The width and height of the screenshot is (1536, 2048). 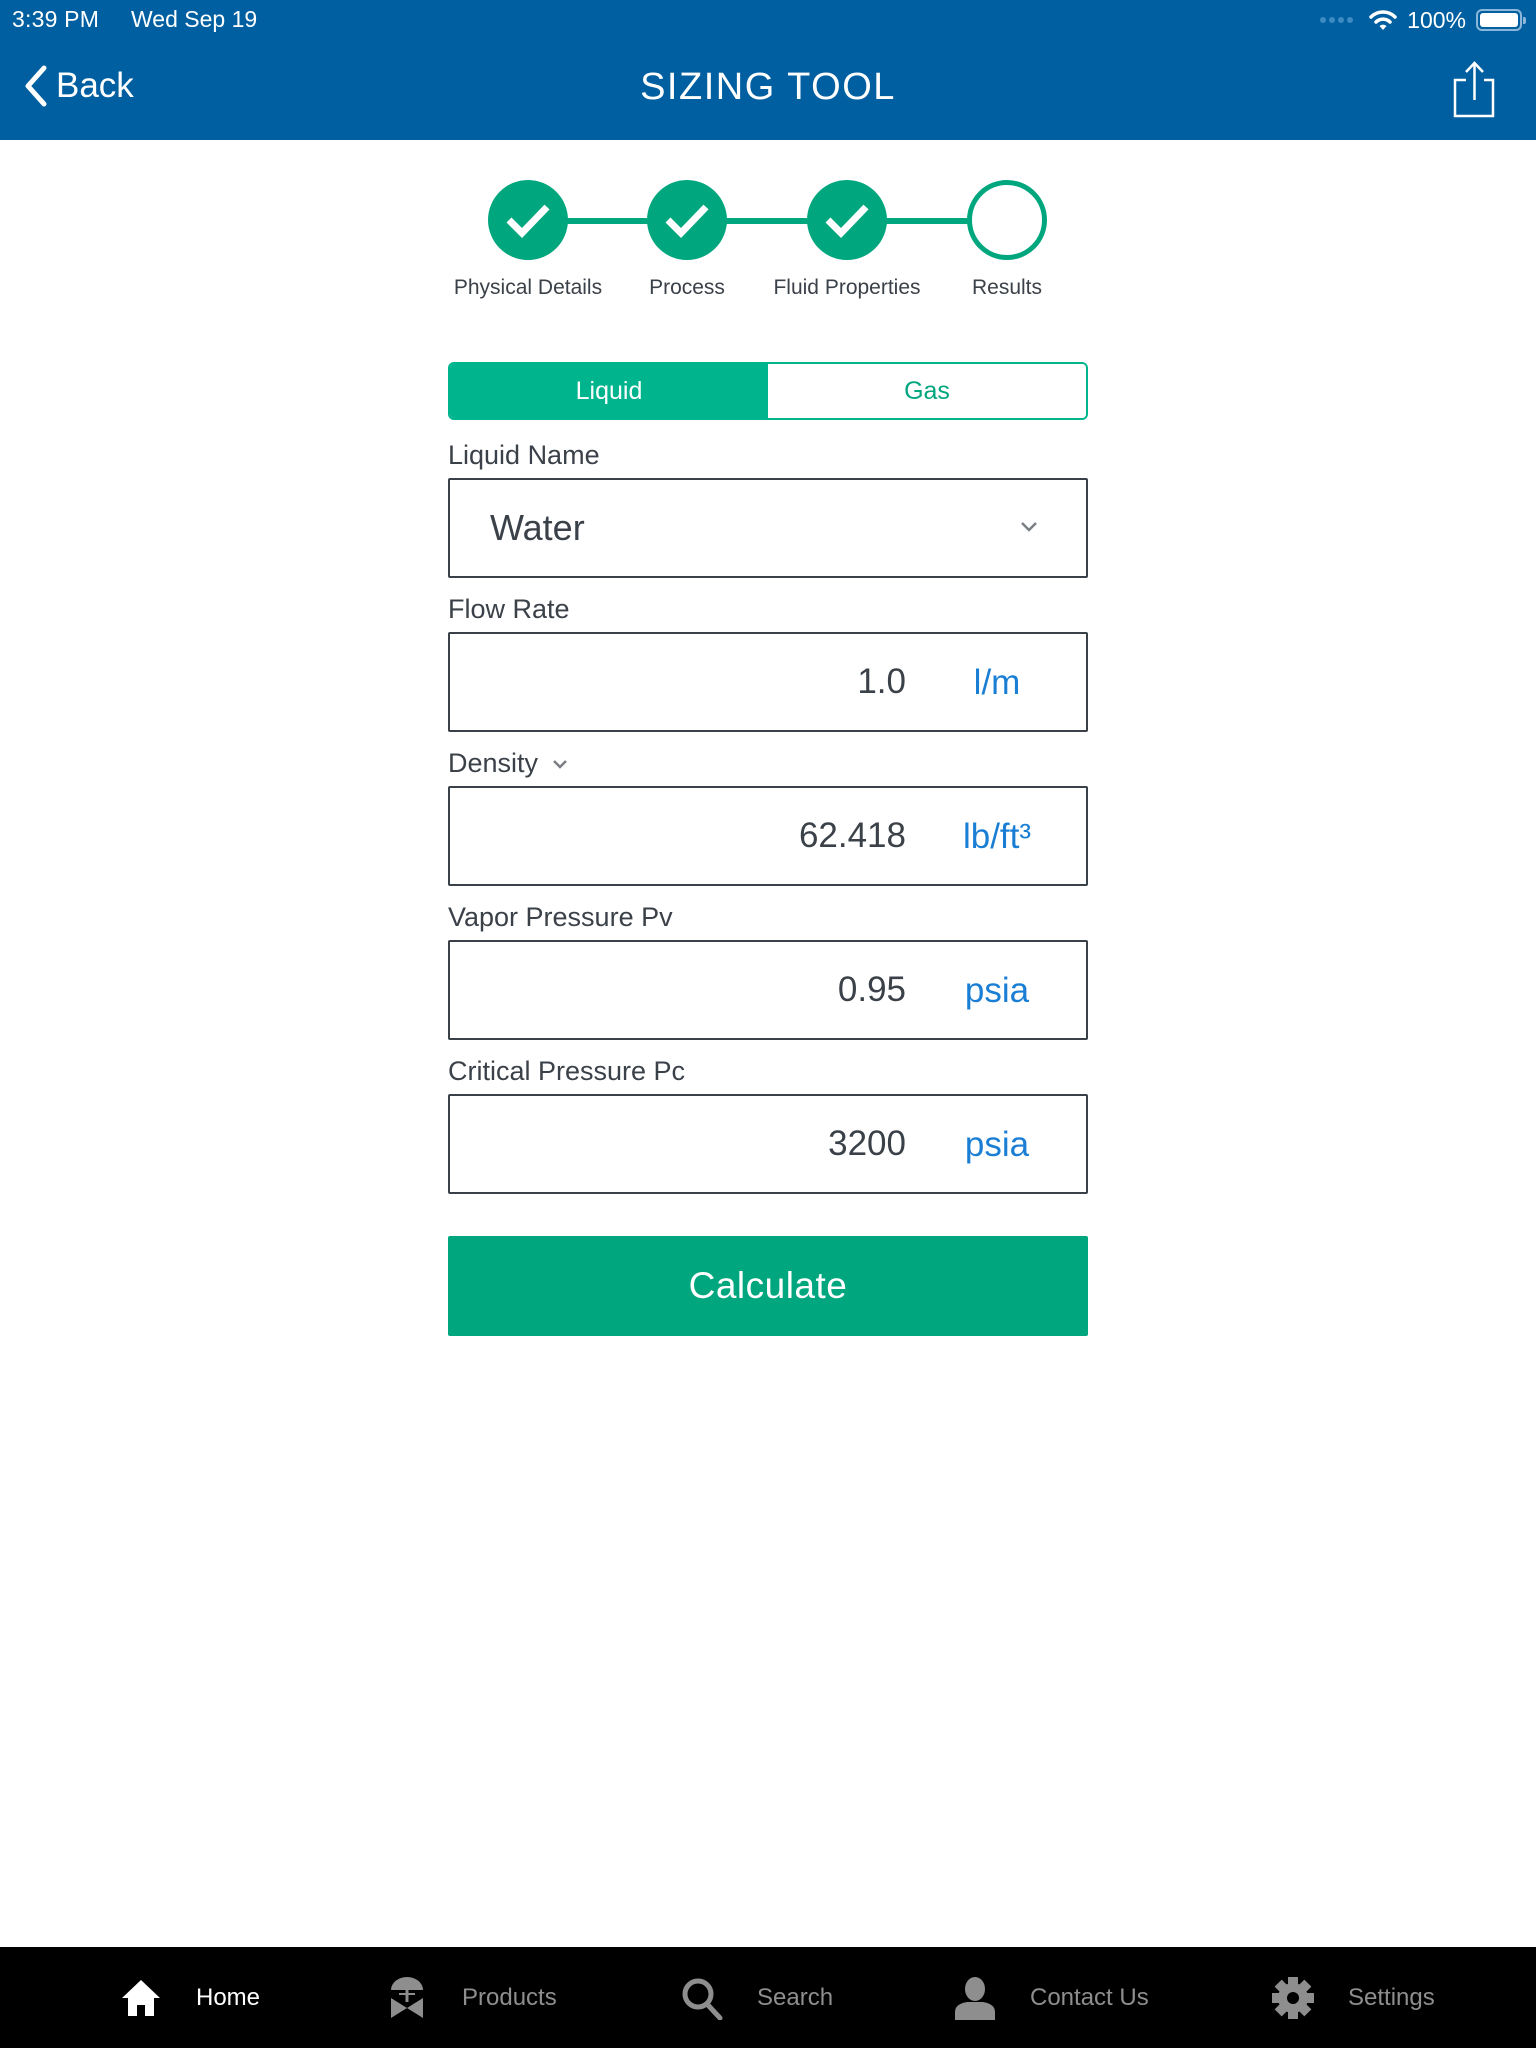 I want to click on density-field: 62.418 lb/ft³, so click(x=768, y=836).